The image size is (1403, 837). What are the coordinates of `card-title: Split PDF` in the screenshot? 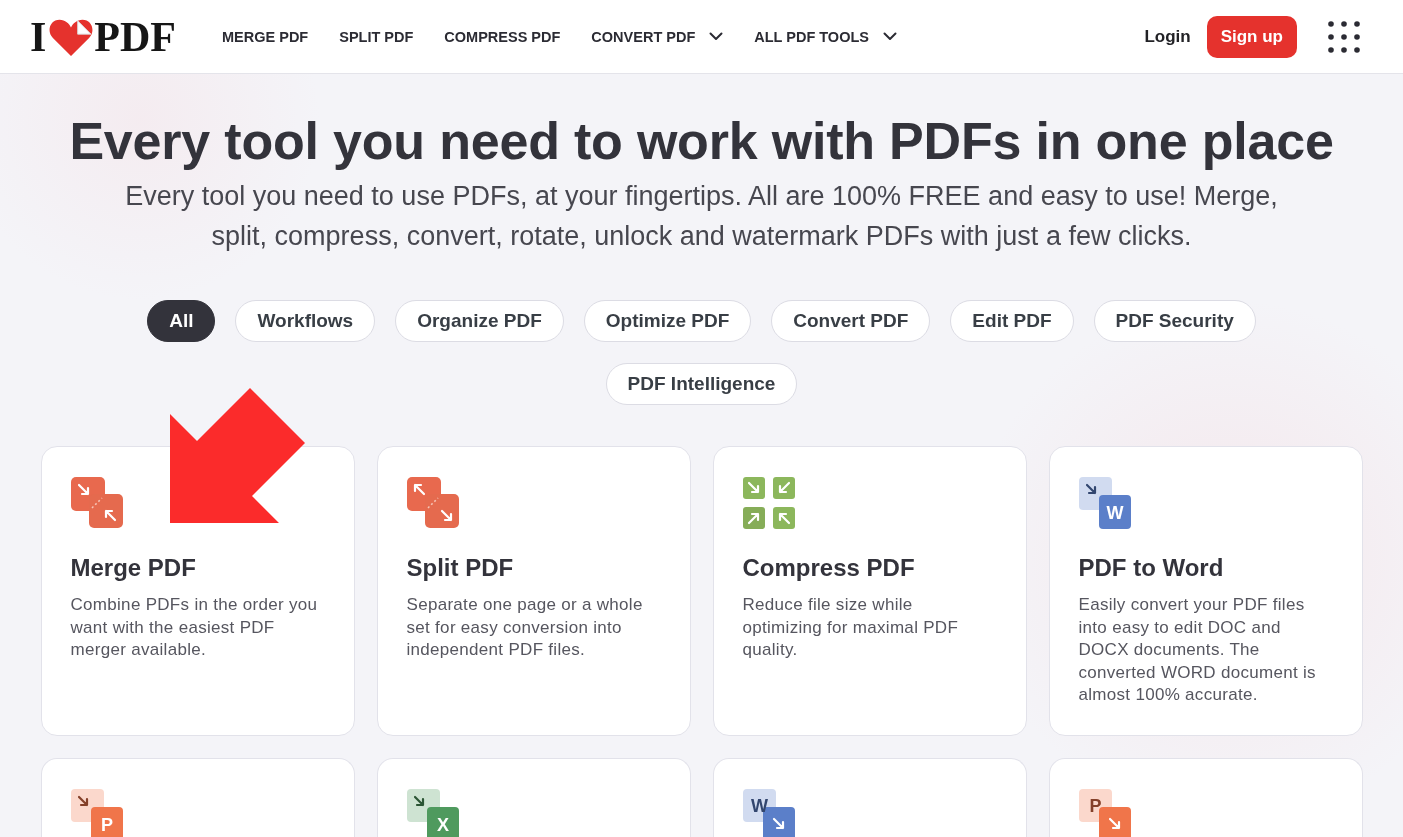 It's located at (460, 567).